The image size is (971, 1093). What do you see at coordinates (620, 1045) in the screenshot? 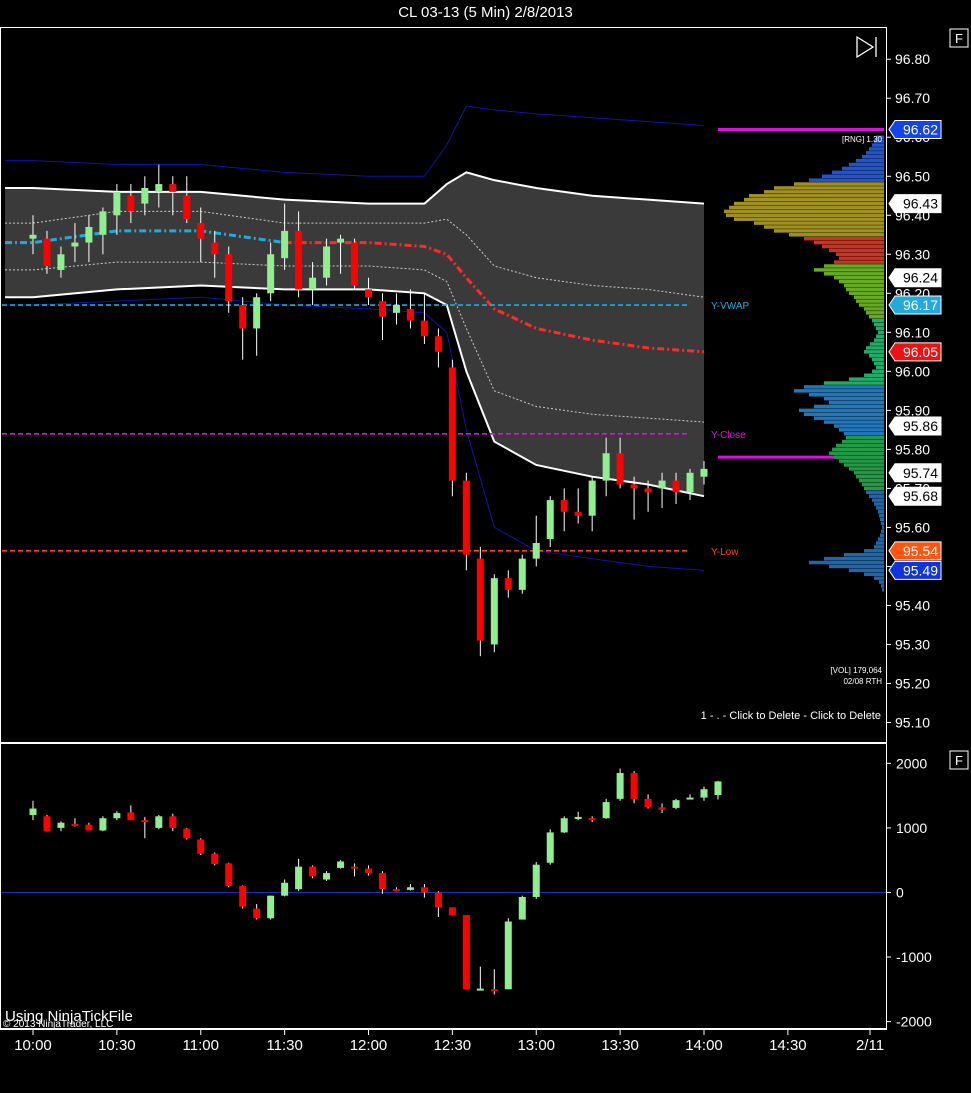
I see `x-tick-label: 13:30` at bounding box center [620, 1045].